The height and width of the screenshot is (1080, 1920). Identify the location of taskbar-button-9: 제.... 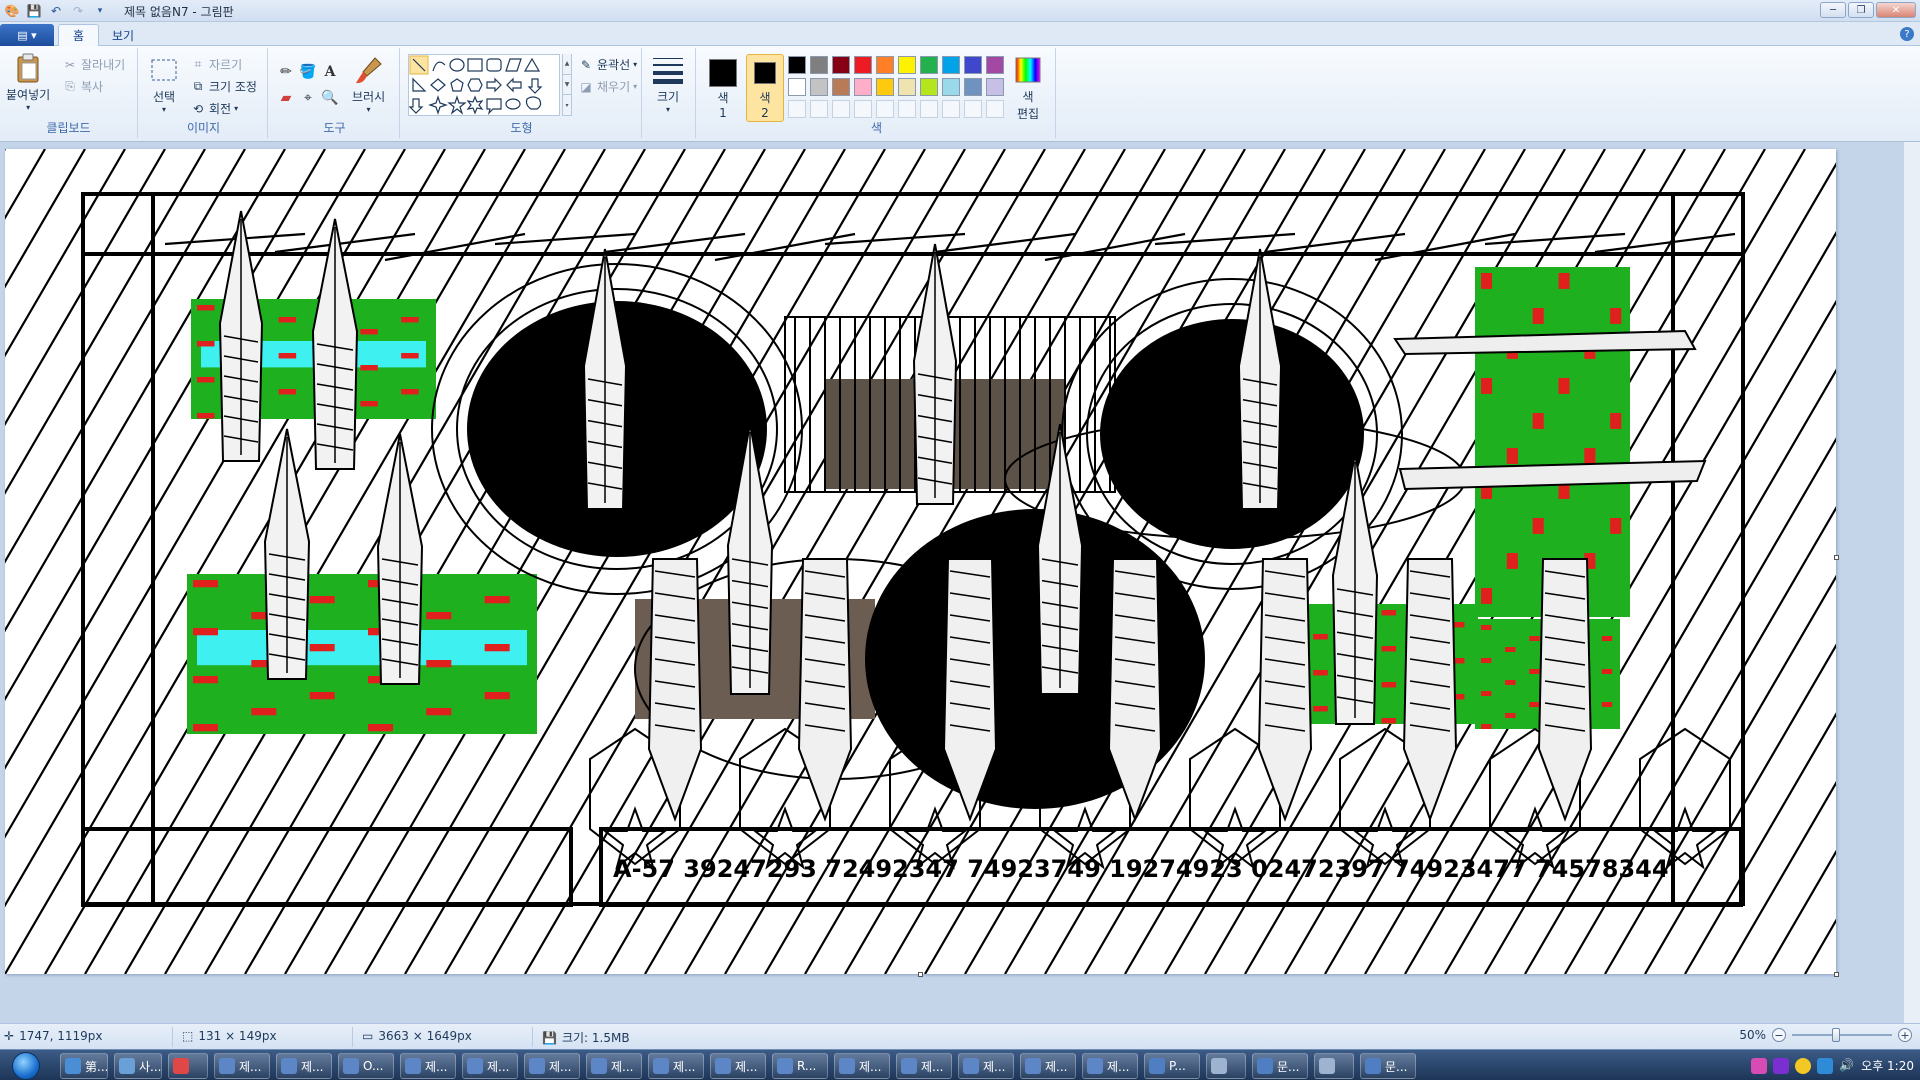
(552, 1066).